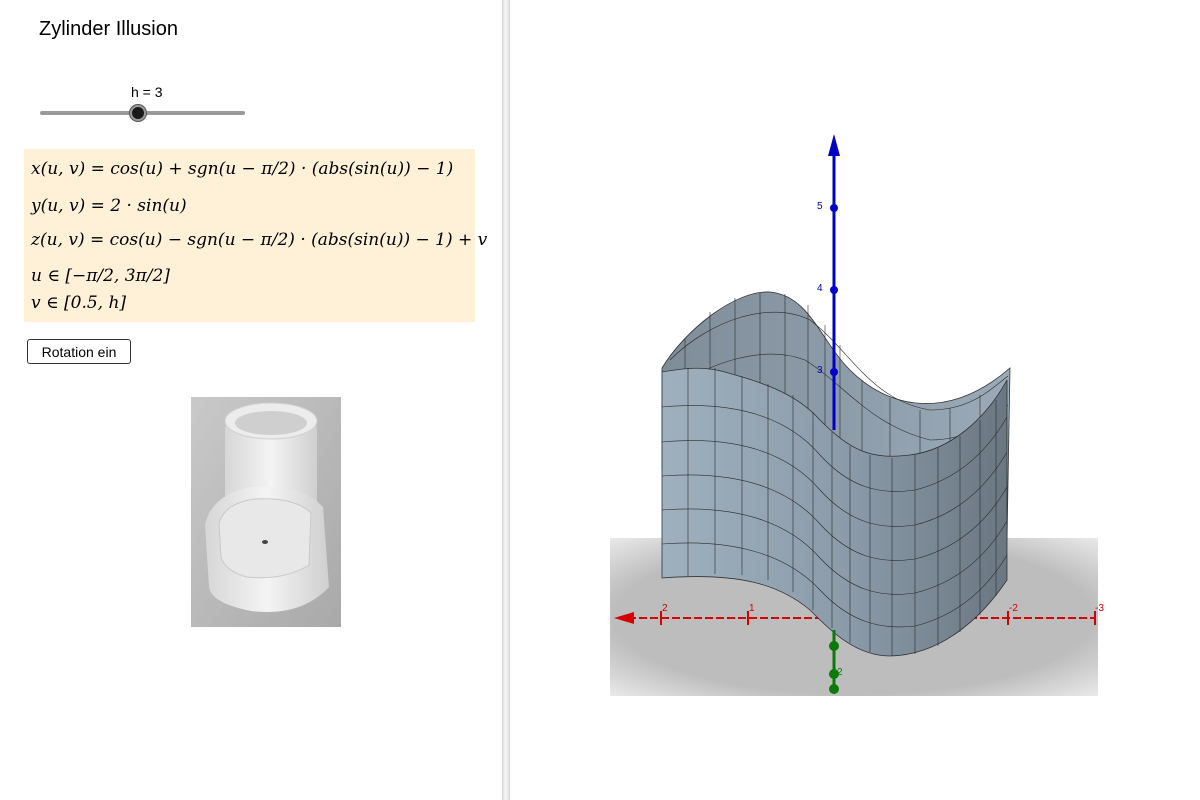  What do you see at coordinates (100, 276) in the screenshot?
I see `formula-u-range: u ∈ [−π/2, 3π/2]` at bounding box center [100, 276].